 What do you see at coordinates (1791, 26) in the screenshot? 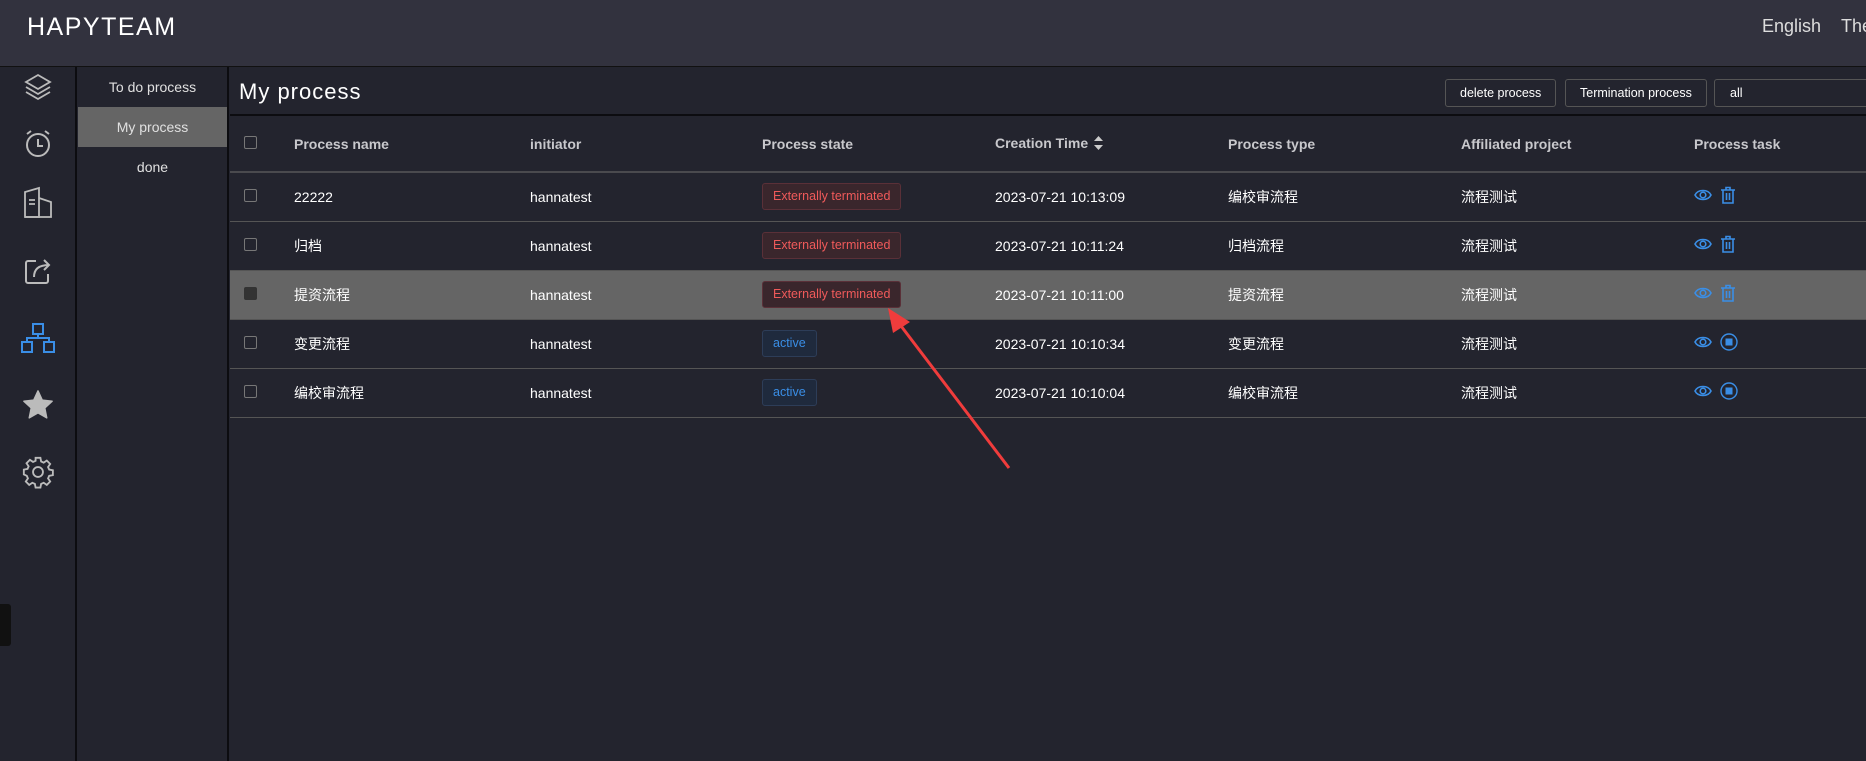
I see `language-switch: English` at bounding box center [1791, 26].